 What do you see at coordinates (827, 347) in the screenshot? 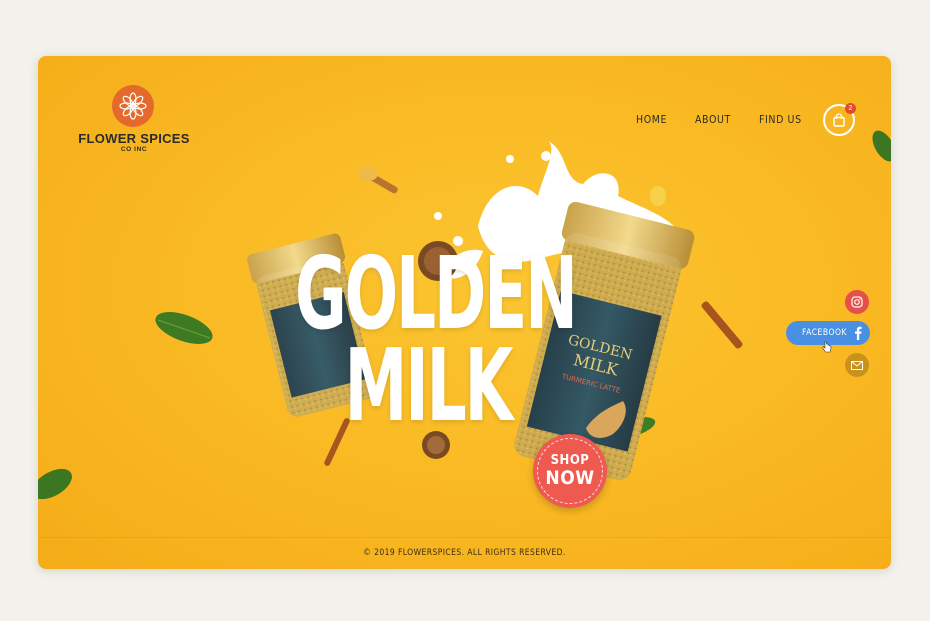
I see `cursor-hand-icon` at bounding box center [827, 347].